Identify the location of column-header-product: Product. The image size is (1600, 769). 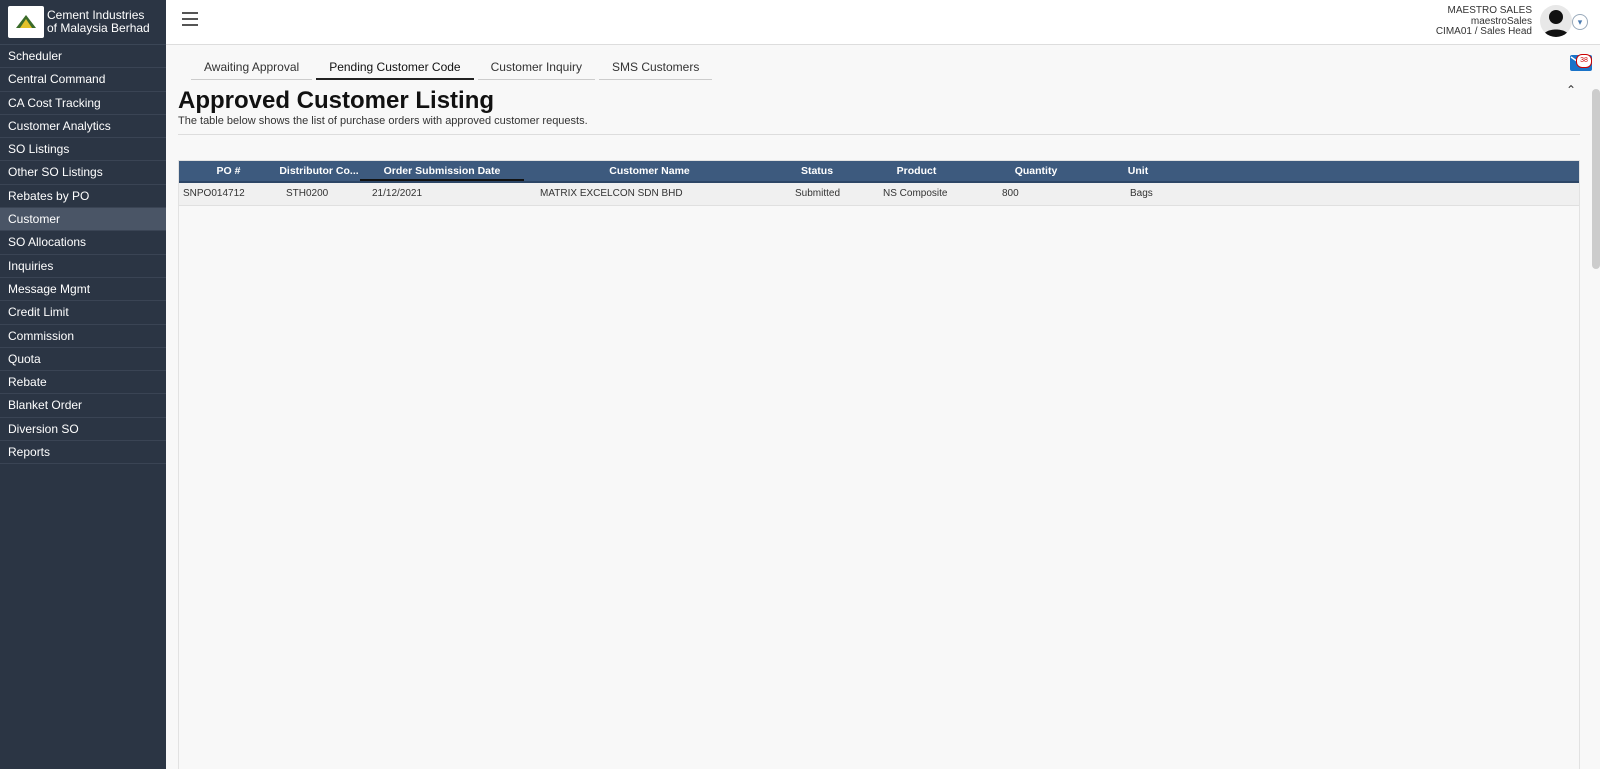
(916, 171).